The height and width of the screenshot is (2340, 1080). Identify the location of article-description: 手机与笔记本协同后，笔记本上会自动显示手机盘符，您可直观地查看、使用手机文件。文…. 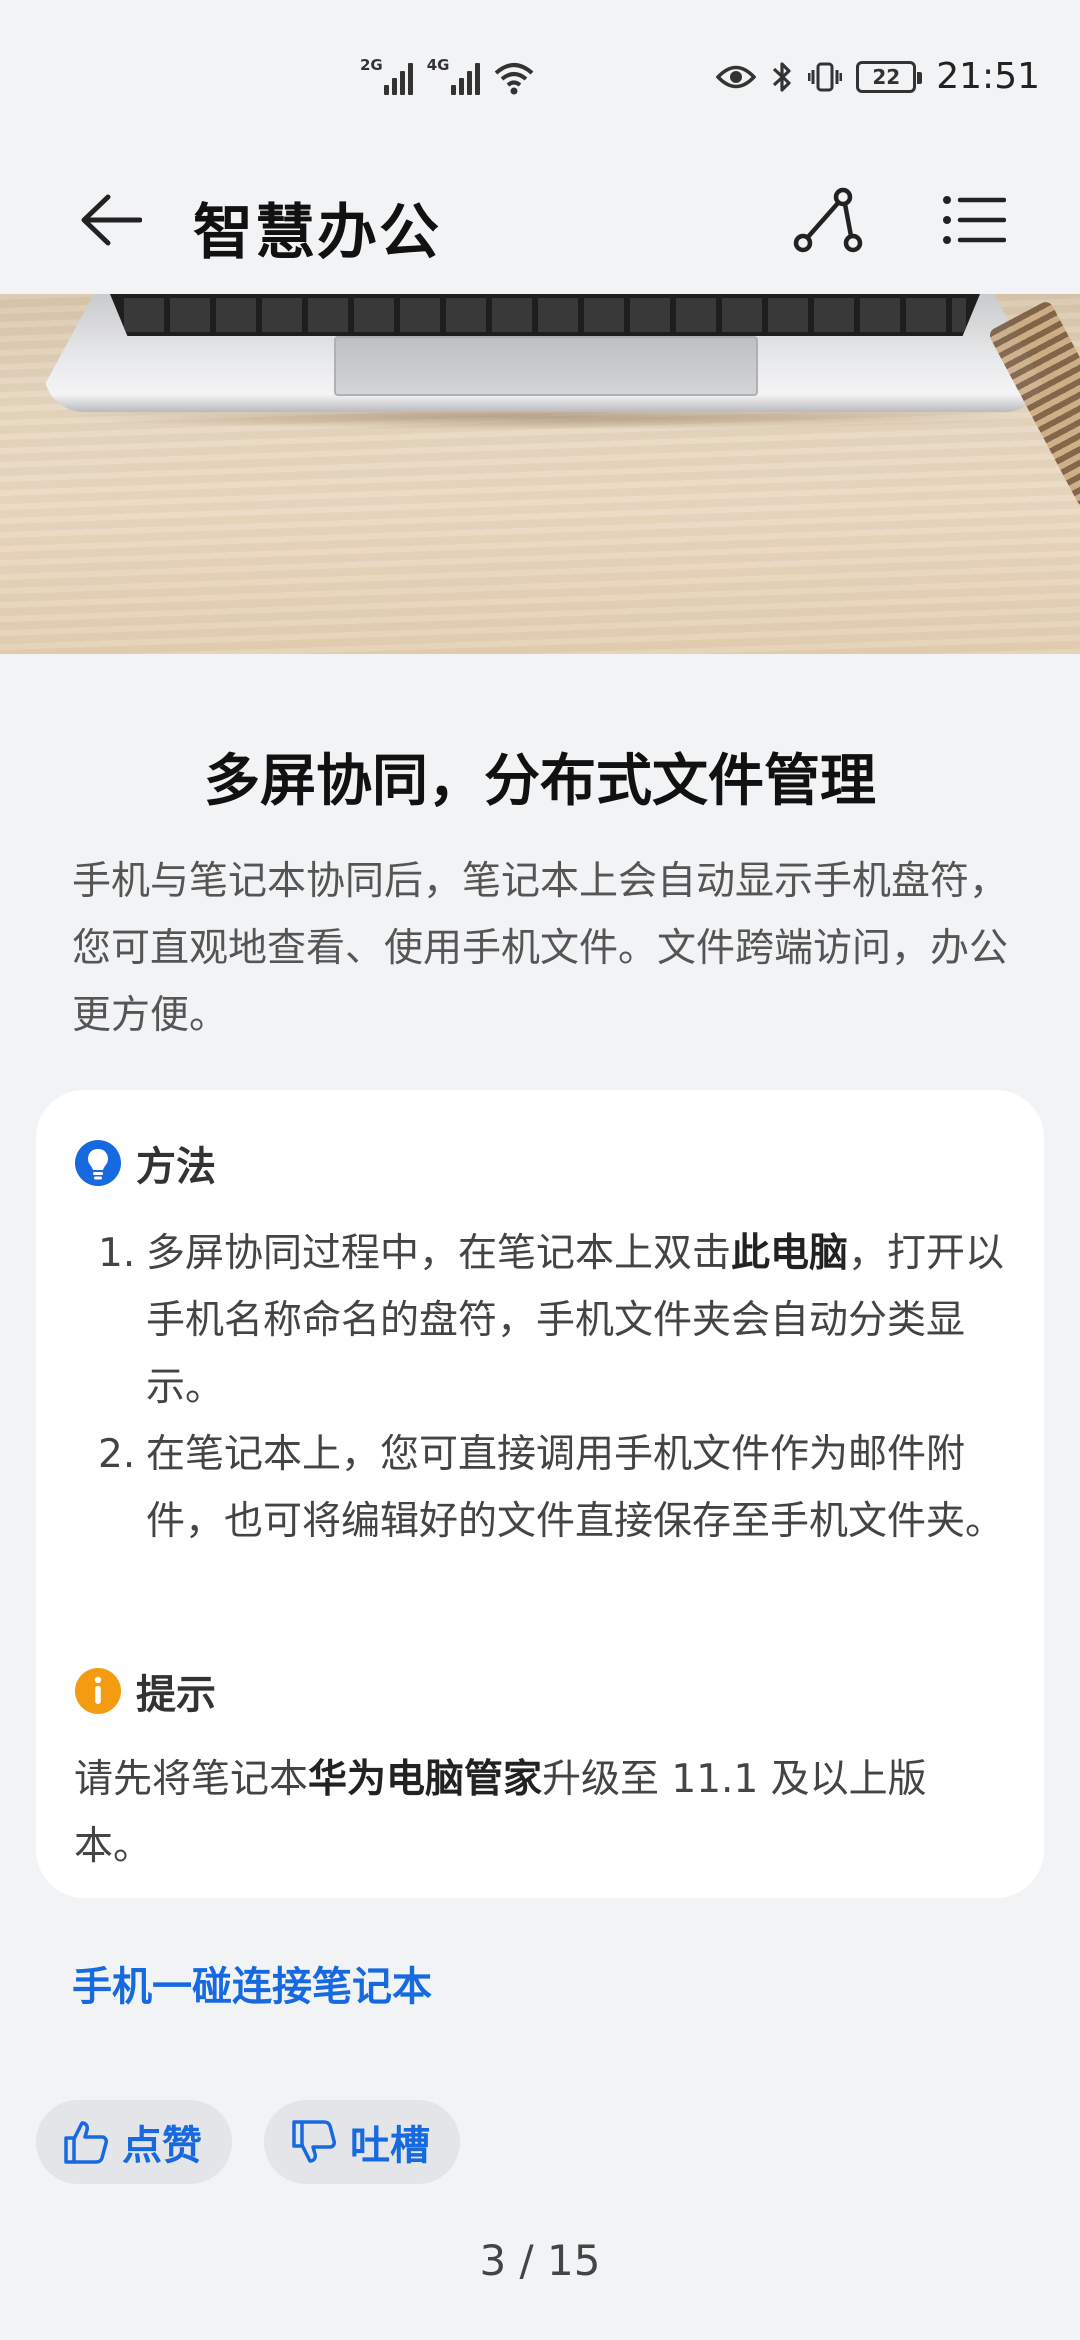
(540, 948).